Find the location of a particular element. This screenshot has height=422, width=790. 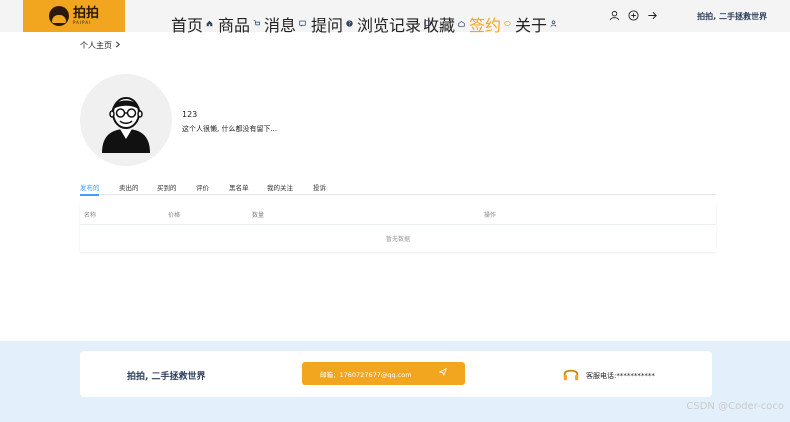

username: 123 is located at coordinates (190, 114).